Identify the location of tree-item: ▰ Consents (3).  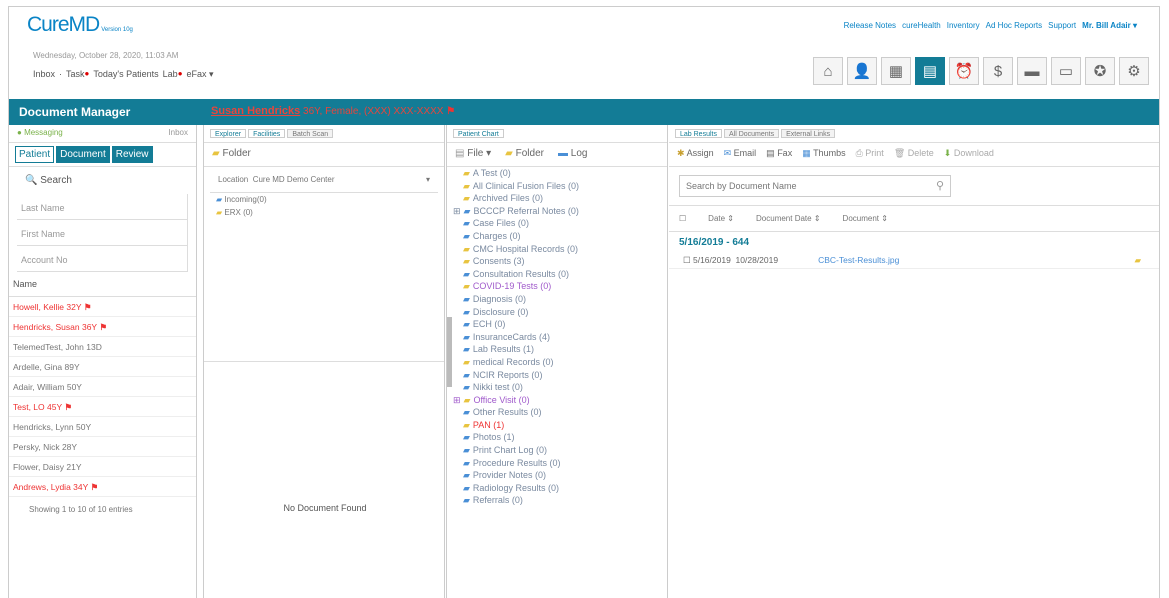
(557, 261).